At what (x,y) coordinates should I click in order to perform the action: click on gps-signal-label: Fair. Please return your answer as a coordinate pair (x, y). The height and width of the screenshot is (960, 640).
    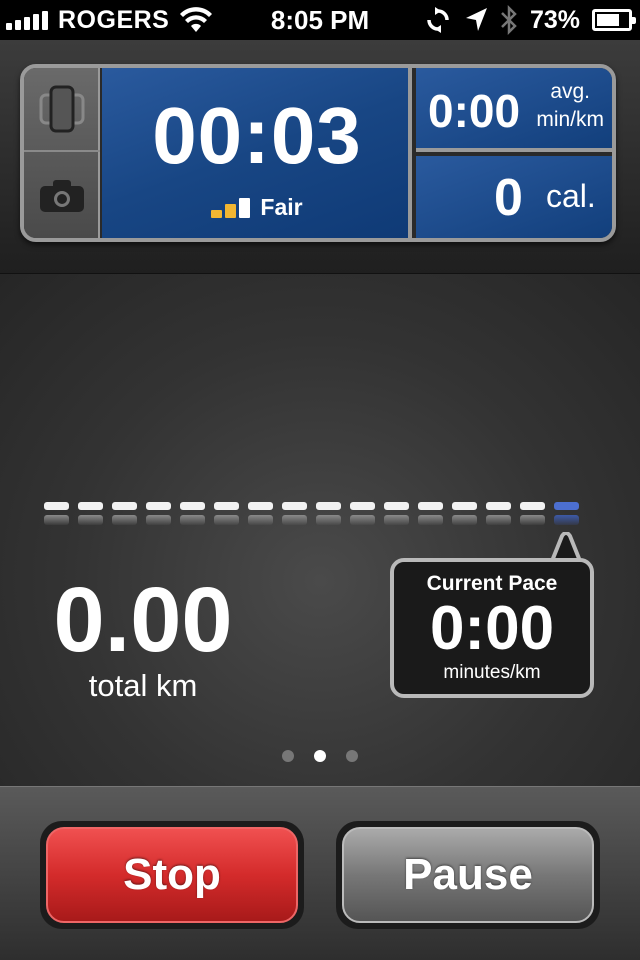
    Looking at the image, I should click on (281, 207).